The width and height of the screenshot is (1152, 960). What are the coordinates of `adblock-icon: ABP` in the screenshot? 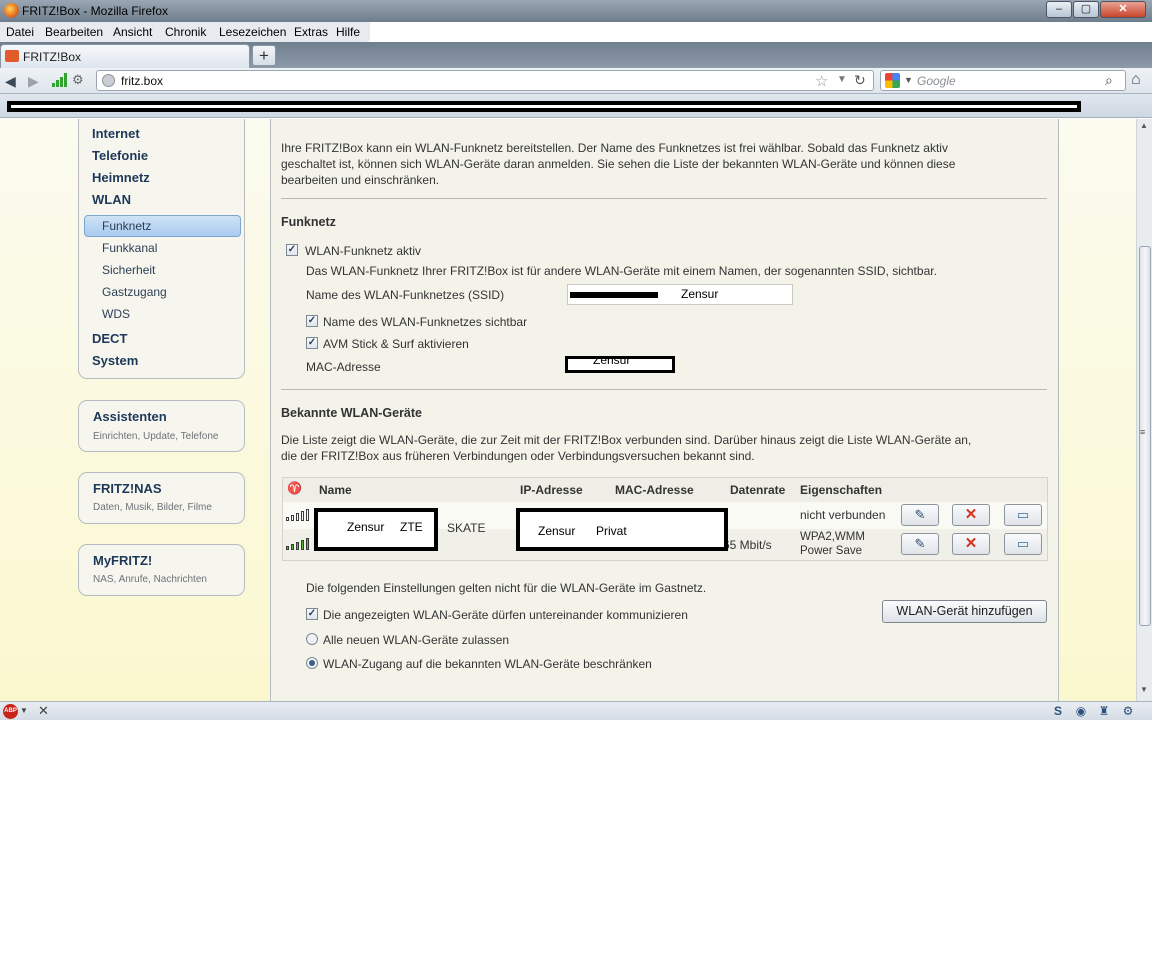 It's located at (10, 711).